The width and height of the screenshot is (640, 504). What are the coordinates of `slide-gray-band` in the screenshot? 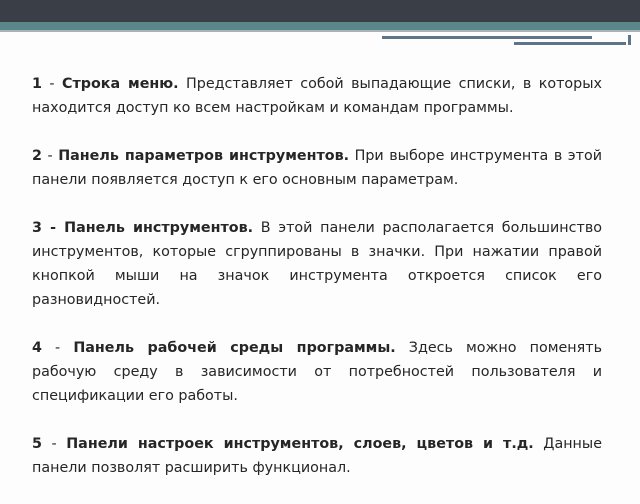 It's located at (320, 31).